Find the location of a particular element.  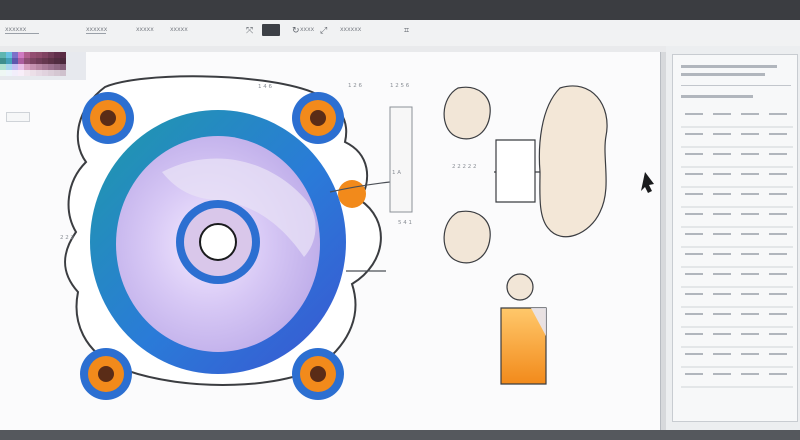

panel-divider is located at coordinates (736, 85).